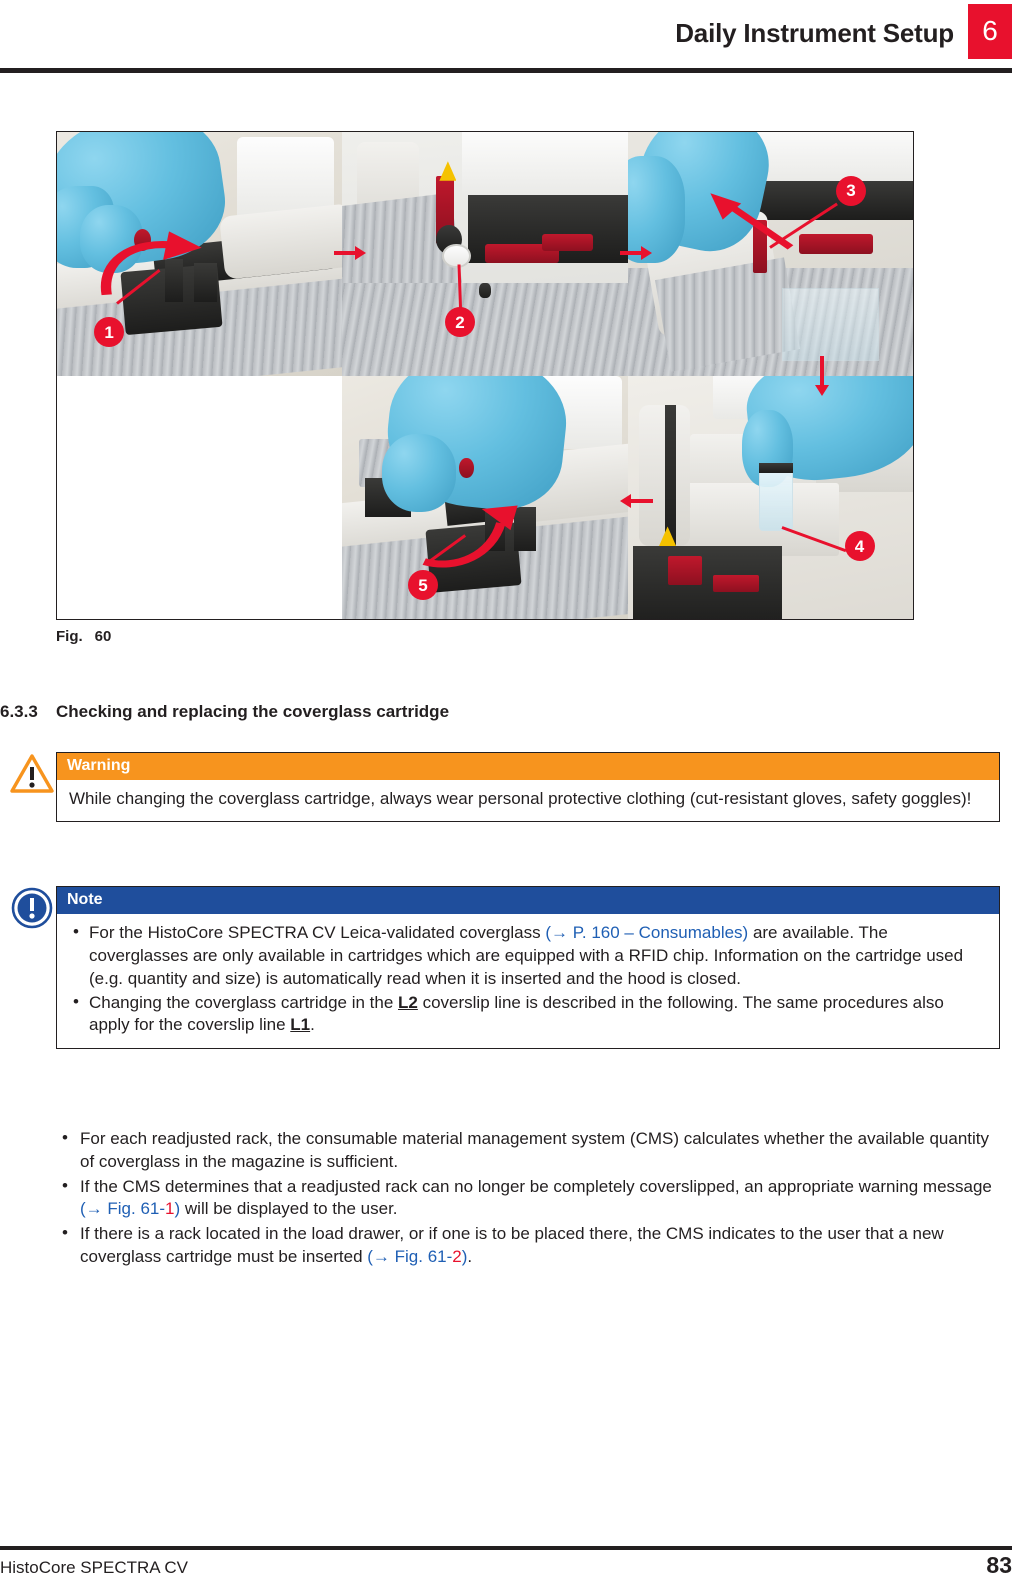  I want to click on footer-product-name: HistoCore SPECTRA CV, so click(94, 1567).